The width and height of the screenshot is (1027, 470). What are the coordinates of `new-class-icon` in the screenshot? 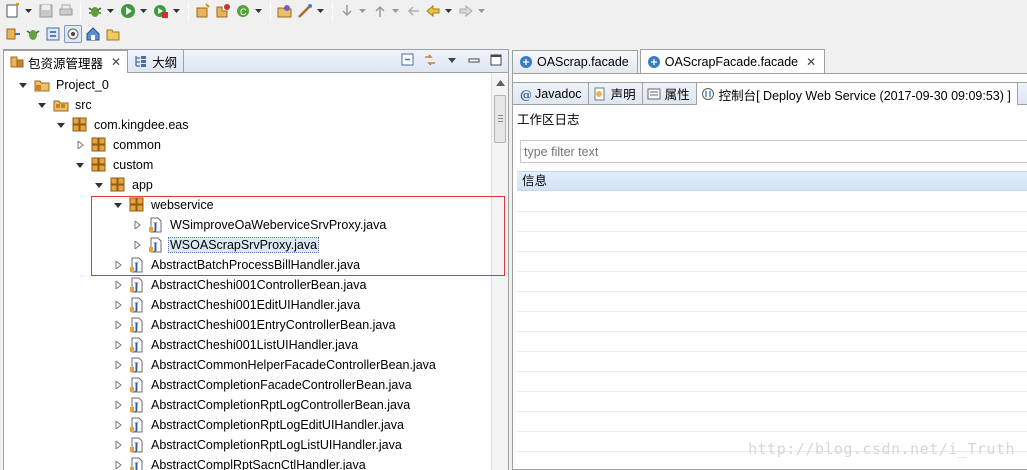 It's located at (223, 11).